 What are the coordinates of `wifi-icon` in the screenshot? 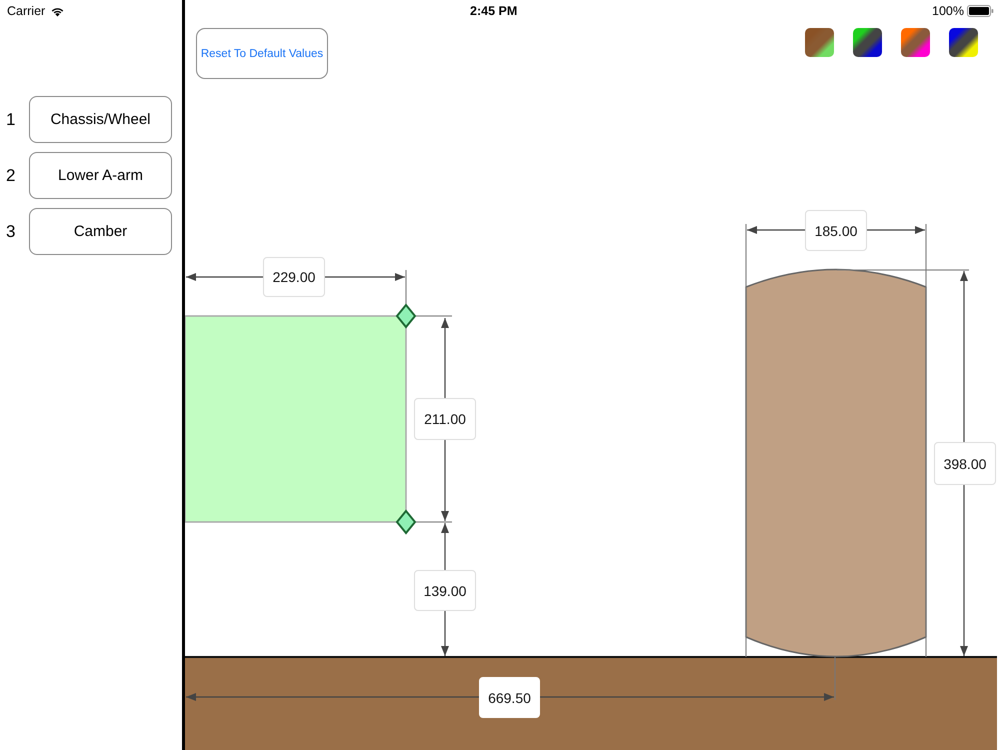 It's located at (58, 11).